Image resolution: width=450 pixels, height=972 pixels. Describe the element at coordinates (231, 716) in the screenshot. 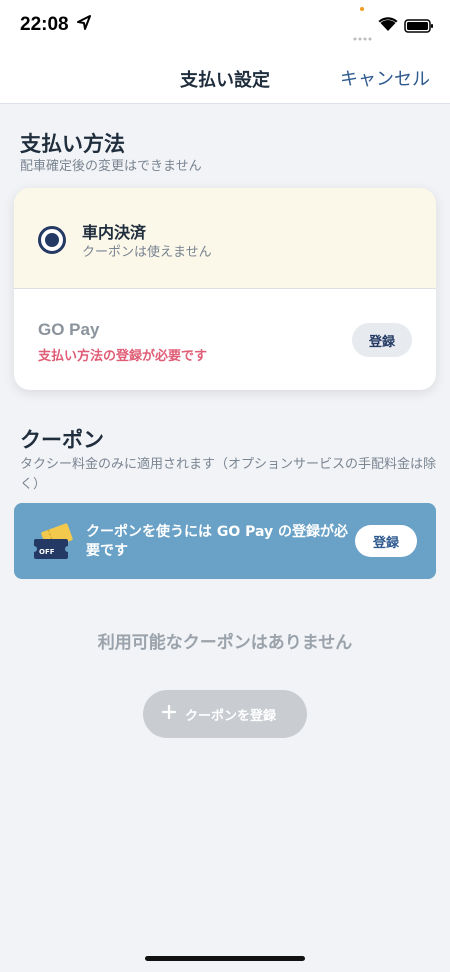

I see `add-coupon-label: クーポンを登録` at that location.